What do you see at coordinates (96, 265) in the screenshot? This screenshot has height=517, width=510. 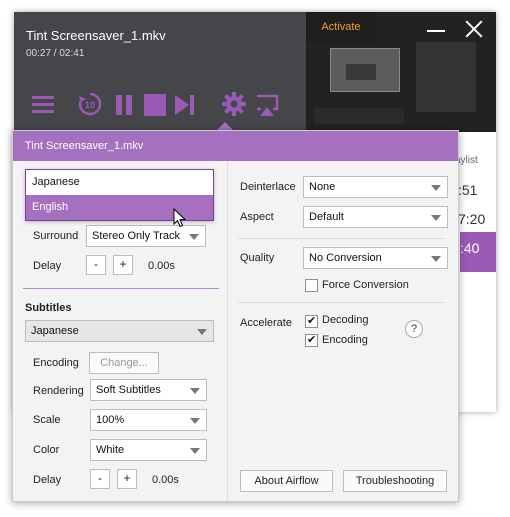 I see `audio-delay-minus-button: -` at bounding box center [96, 265].